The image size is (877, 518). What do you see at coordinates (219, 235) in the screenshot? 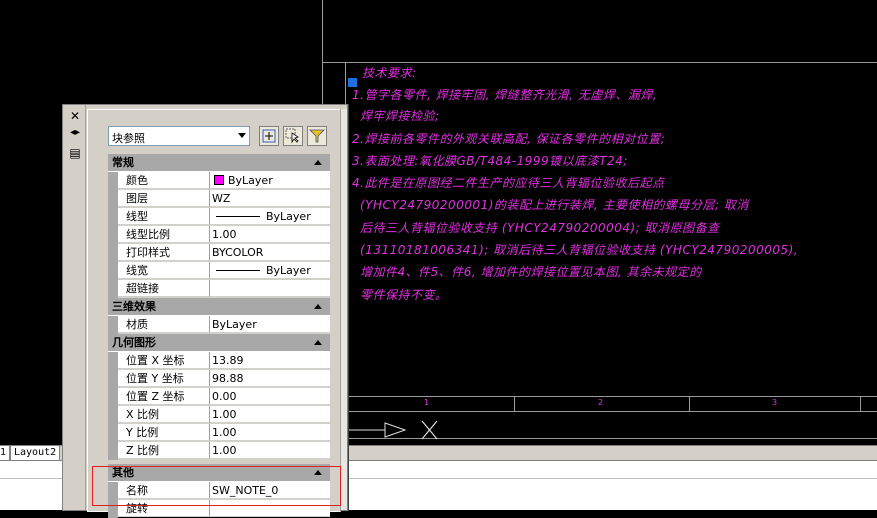
I see `property-row-linetype-scale: 线型比例 1.00` at bounding box center [219, 235].